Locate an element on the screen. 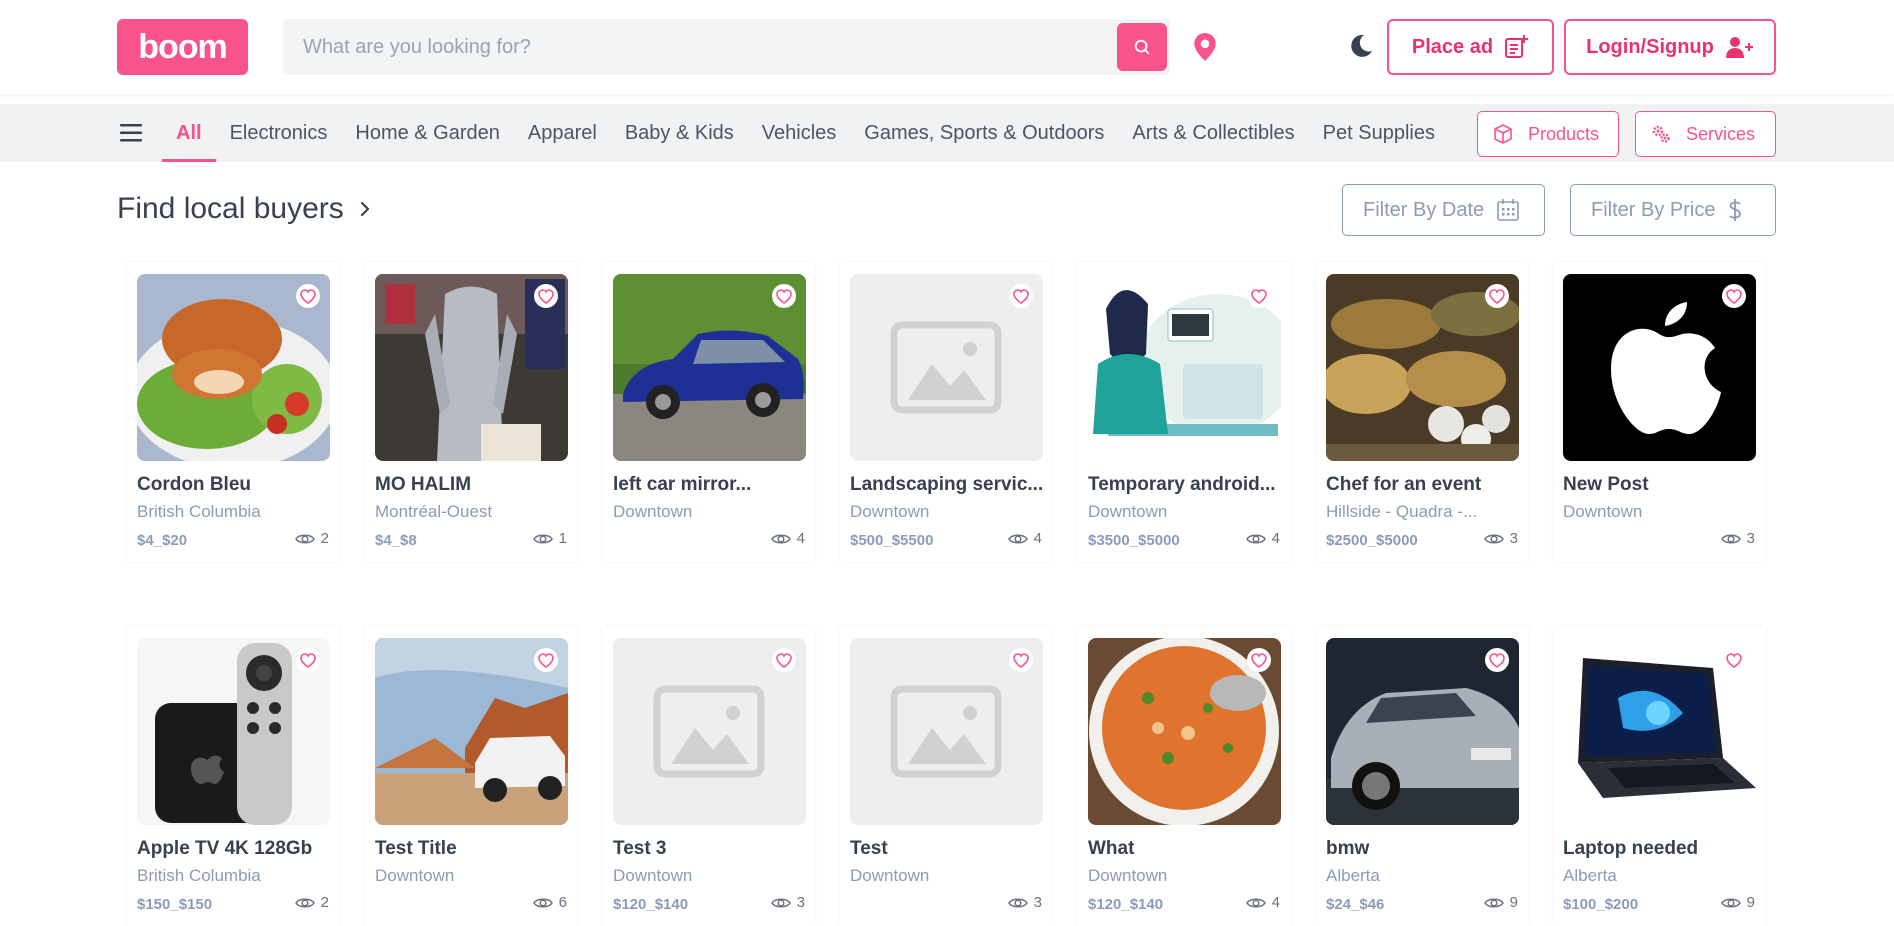 The image size is (1894, 926). listing-views: 2 is located at coordinates (311, 902).